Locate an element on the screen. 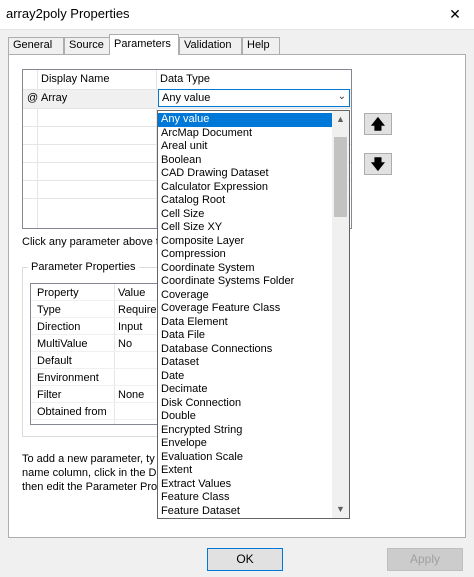  apply-button: Apply is located at coordinates (425, 559).